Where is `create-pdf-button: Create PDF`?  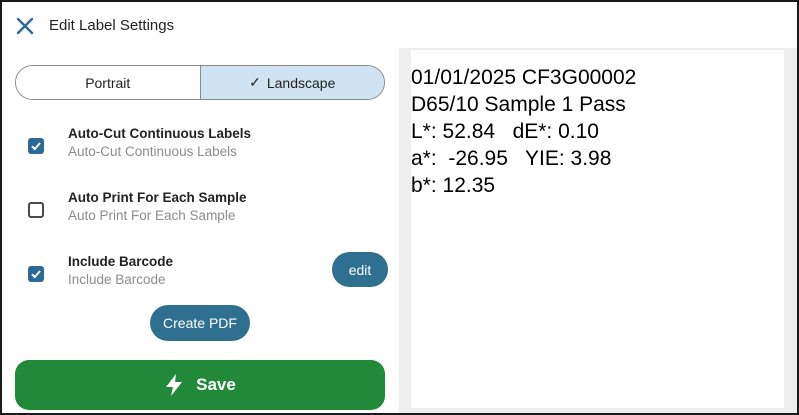 create-pdf-button: Create PDF is located at coordinates (200, 323).